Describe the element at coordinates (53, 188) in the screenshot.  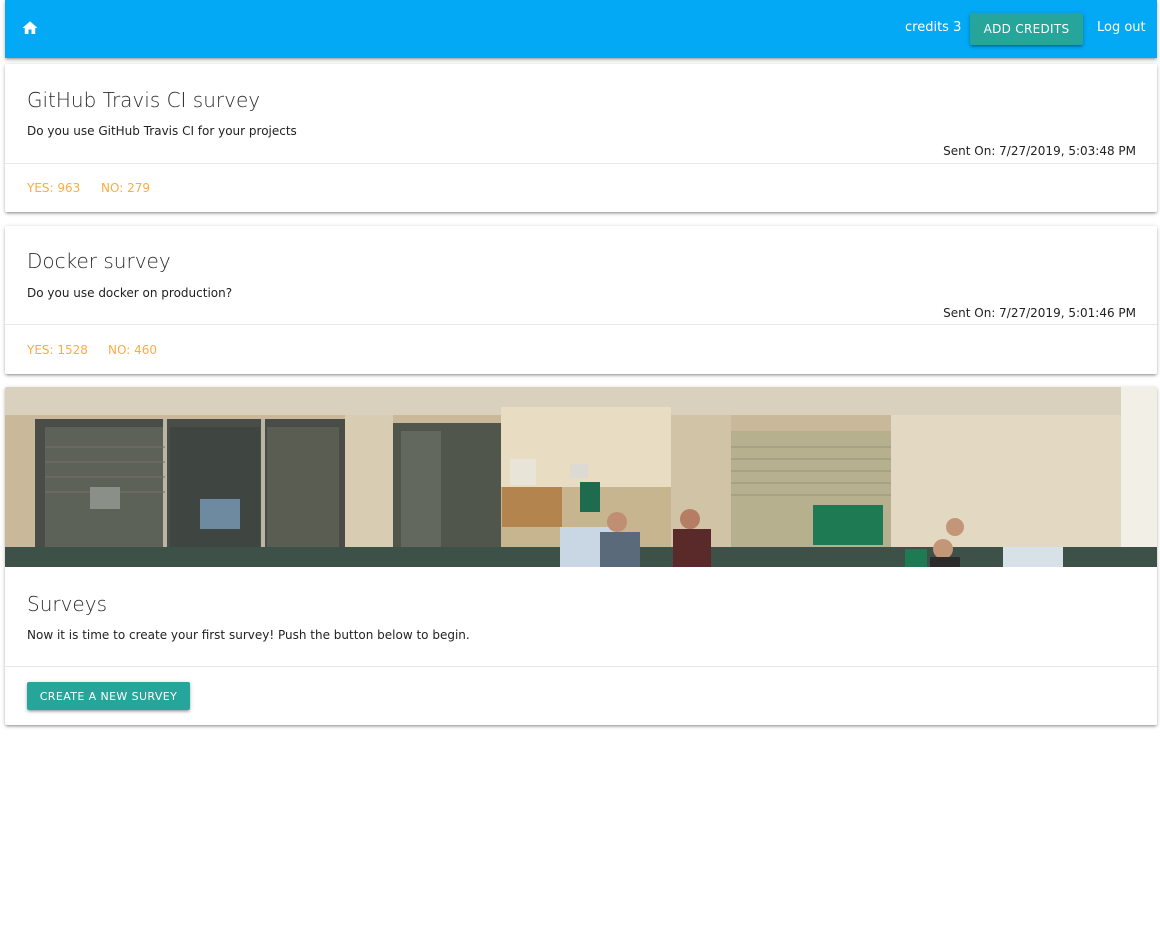
I see `survey-yes-count: YES: 963` at that location.